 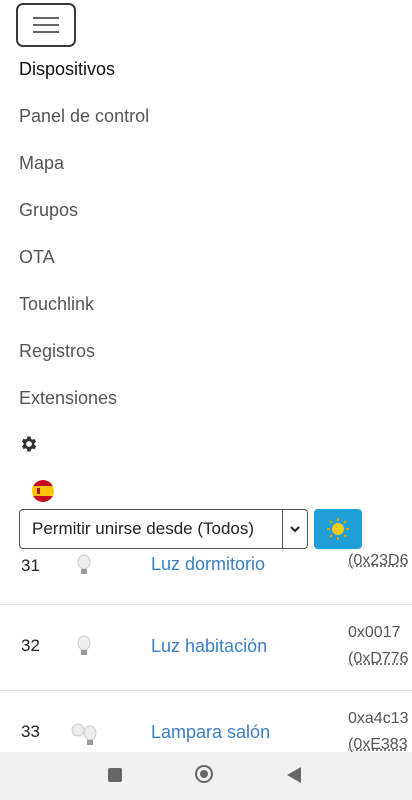 I want to click on nav-item-panel-de-control: Panel de control, so click(x=209, y=119).